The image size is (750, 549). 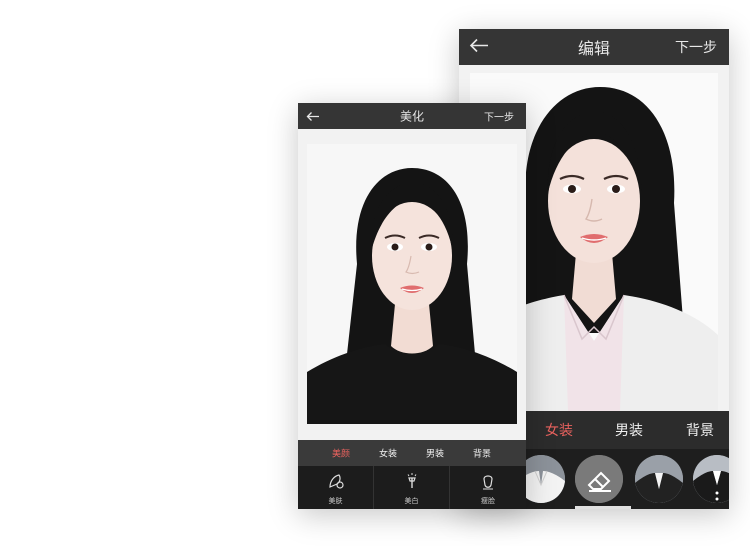 I want to click on face-slim-icon, so click(x=488, y=482).